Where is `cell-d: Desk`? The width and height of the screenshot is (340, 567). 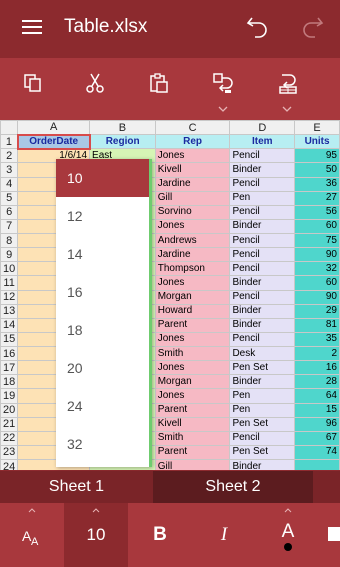 cell-d: Desk is located at coordinates (262, 353).